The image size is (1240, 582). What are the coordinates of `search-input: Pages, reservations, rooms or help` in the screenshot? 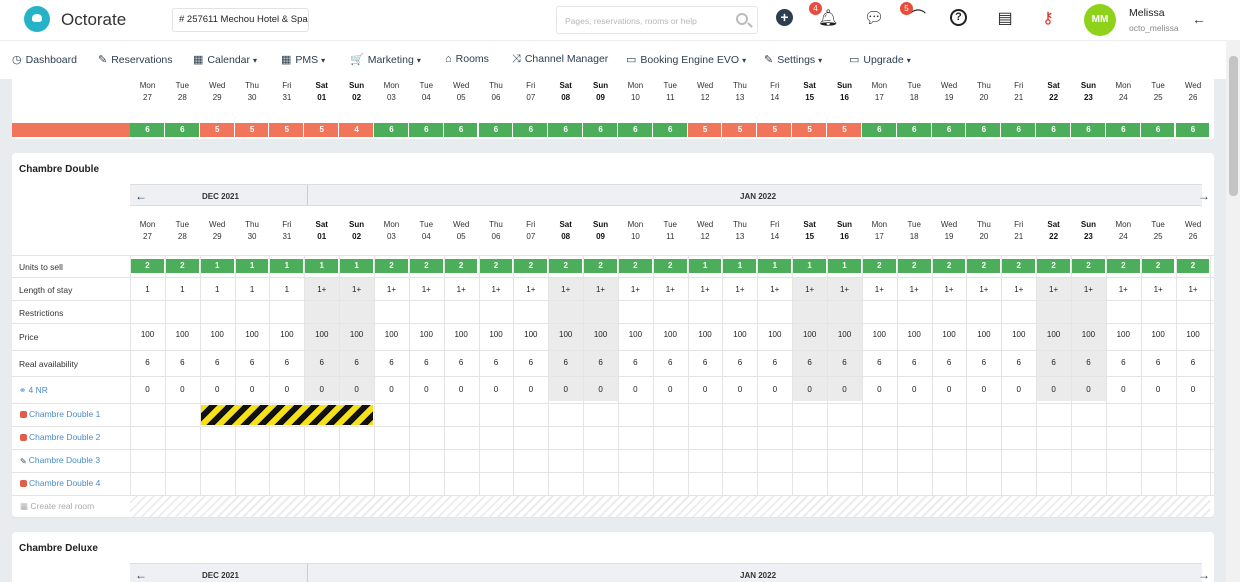 It's located at (631, 21).